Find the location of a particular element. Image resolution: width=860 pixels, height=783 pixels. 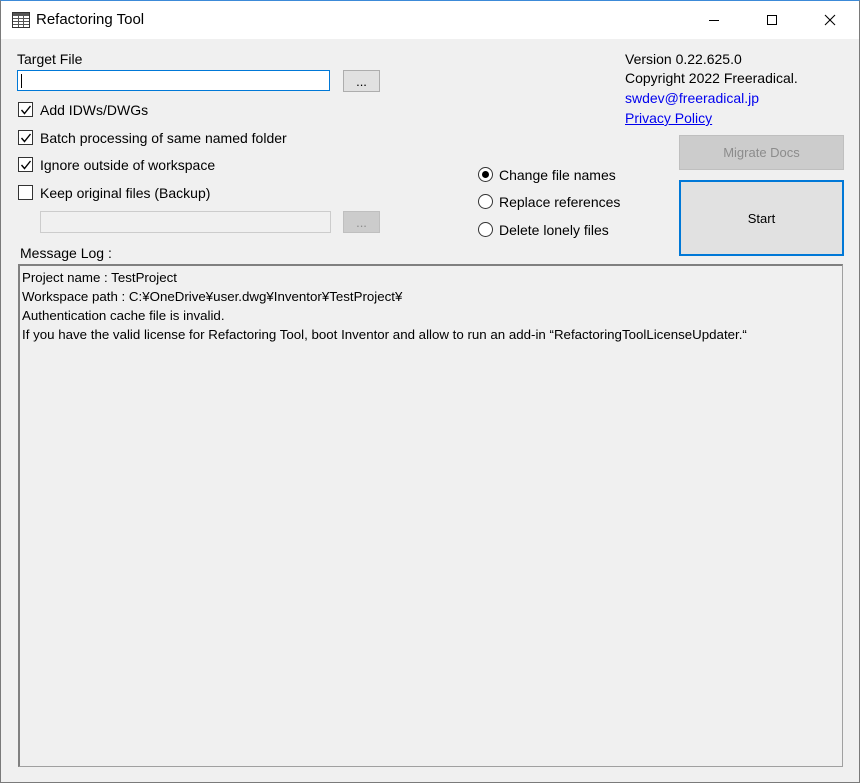

close-button is located at coordinates (830, 20).